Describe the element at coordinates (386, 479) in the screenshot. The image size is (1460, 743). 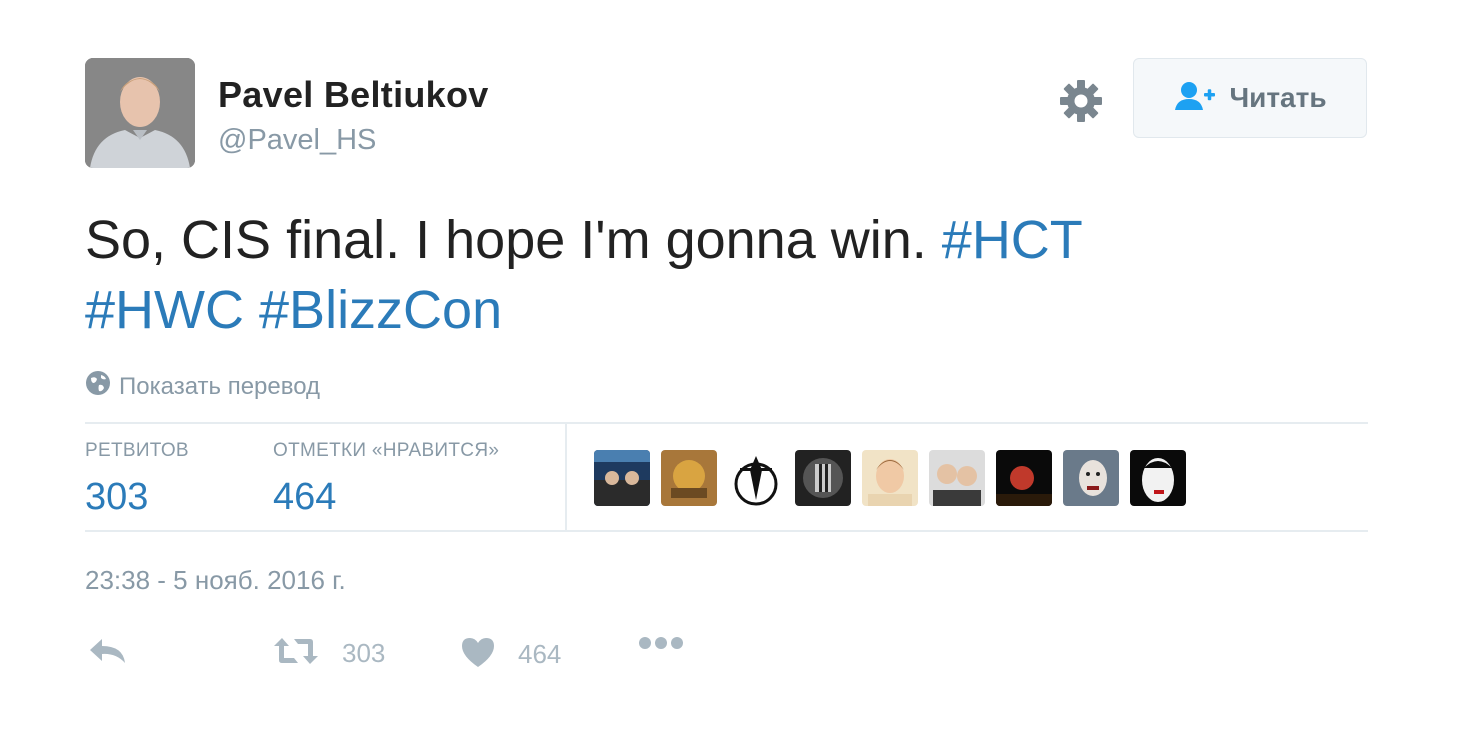
I see `likes-stat: ОТМЕТКИ «НРАВИТСЯ» 464` at that location.